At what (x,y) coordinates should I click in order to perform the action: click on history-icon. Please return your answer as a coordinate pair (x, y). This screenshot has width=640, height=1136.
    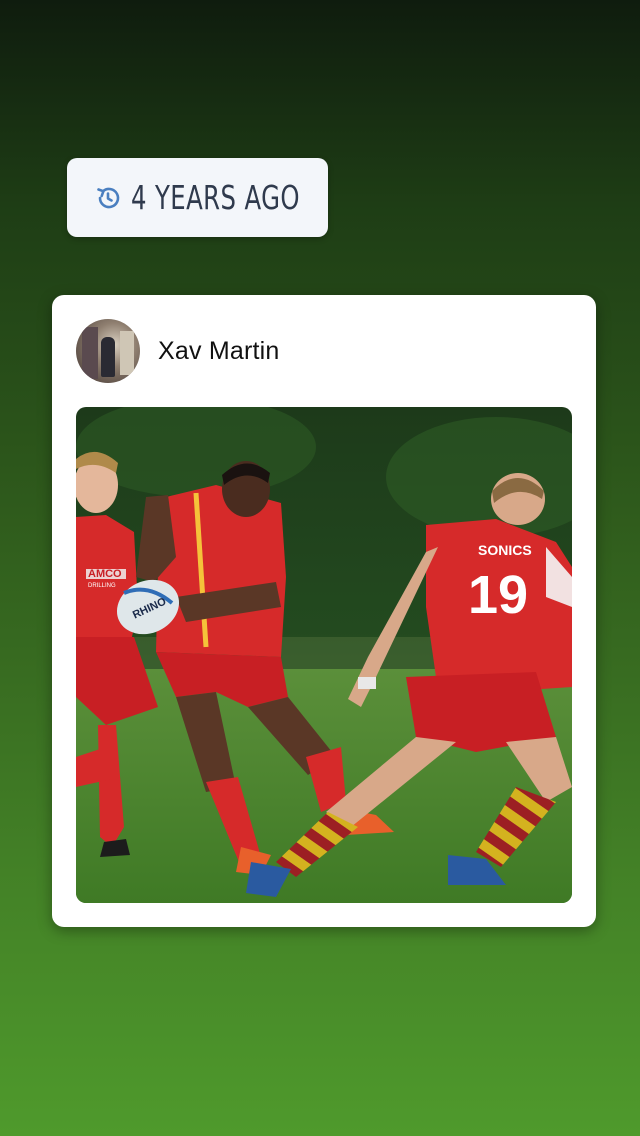
    Looking at the image, I should click on (107, 197).